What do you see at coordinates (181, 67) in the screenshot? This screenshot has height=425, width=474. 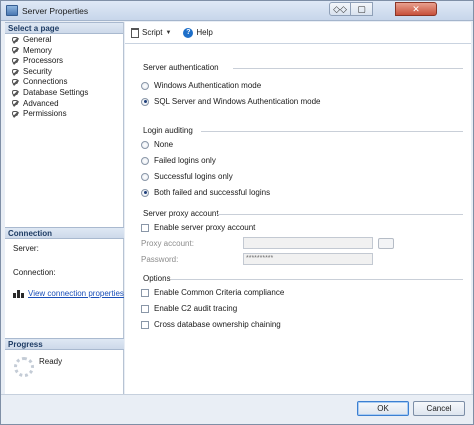 I see `server-authentication-label: Server authentication` at bounding box center [181, 67].